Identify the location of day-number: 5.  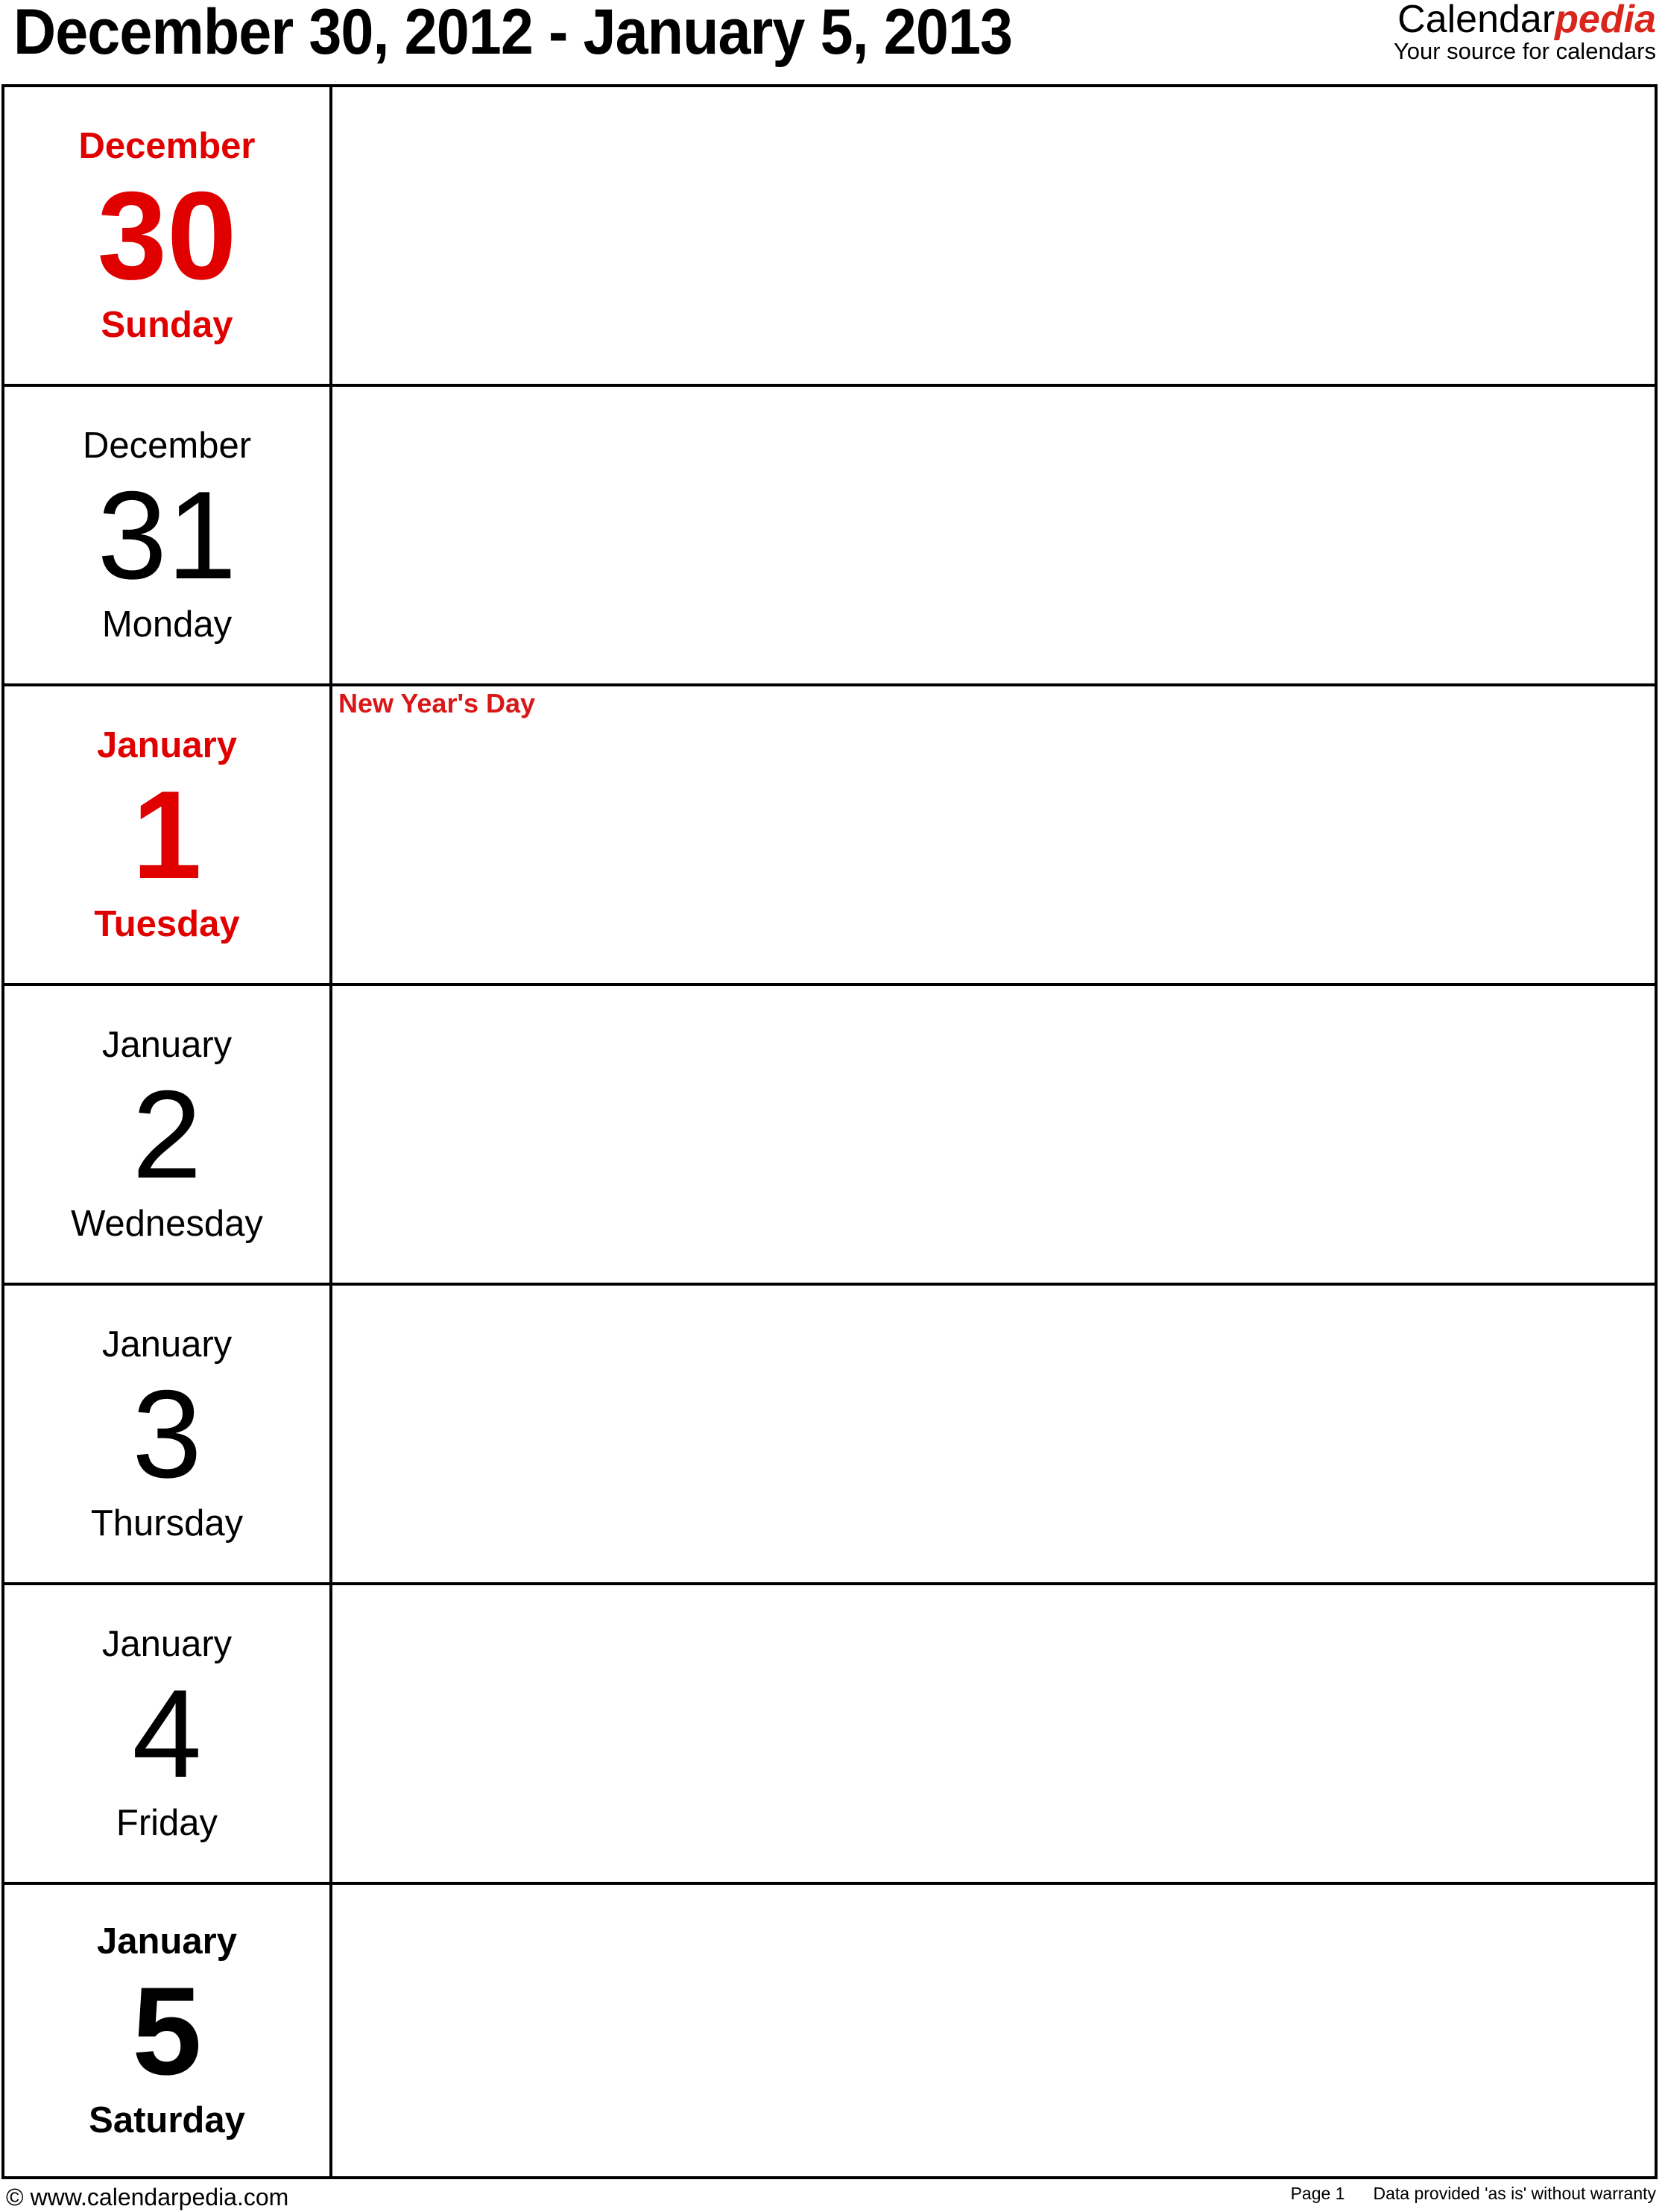
(167, 2030).